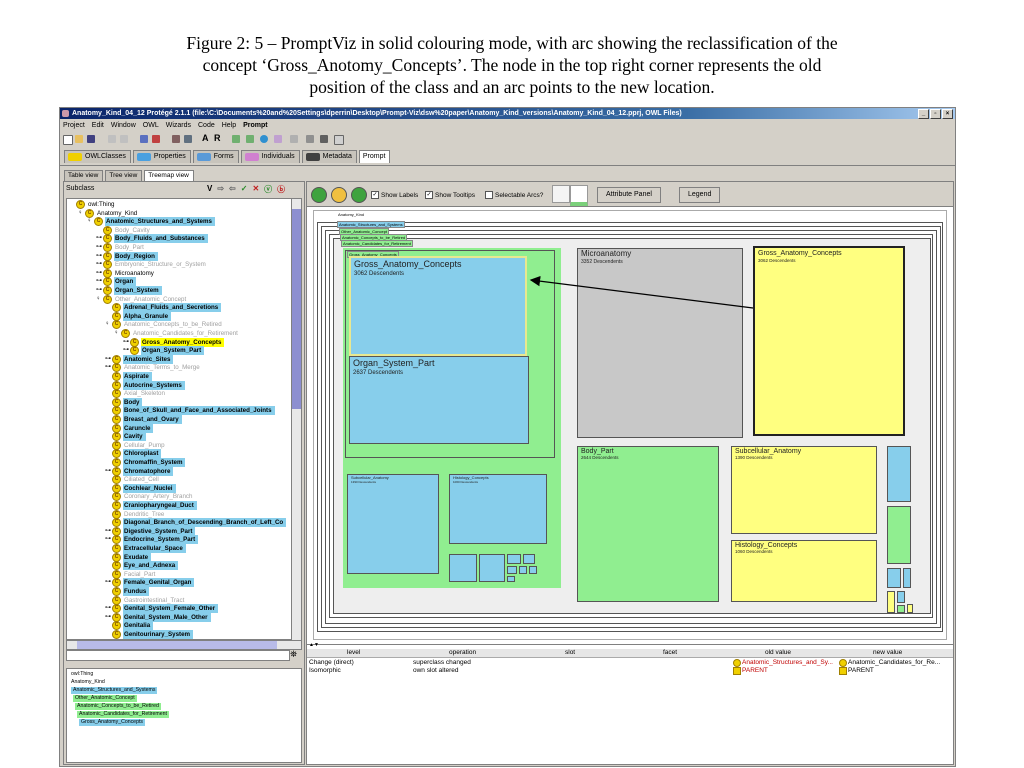 This screenshot has width=1024, height=768. What do you see at coordinates (188, 139) in the screenshot?
I see `find-icon` at bounding box center [188, 139].